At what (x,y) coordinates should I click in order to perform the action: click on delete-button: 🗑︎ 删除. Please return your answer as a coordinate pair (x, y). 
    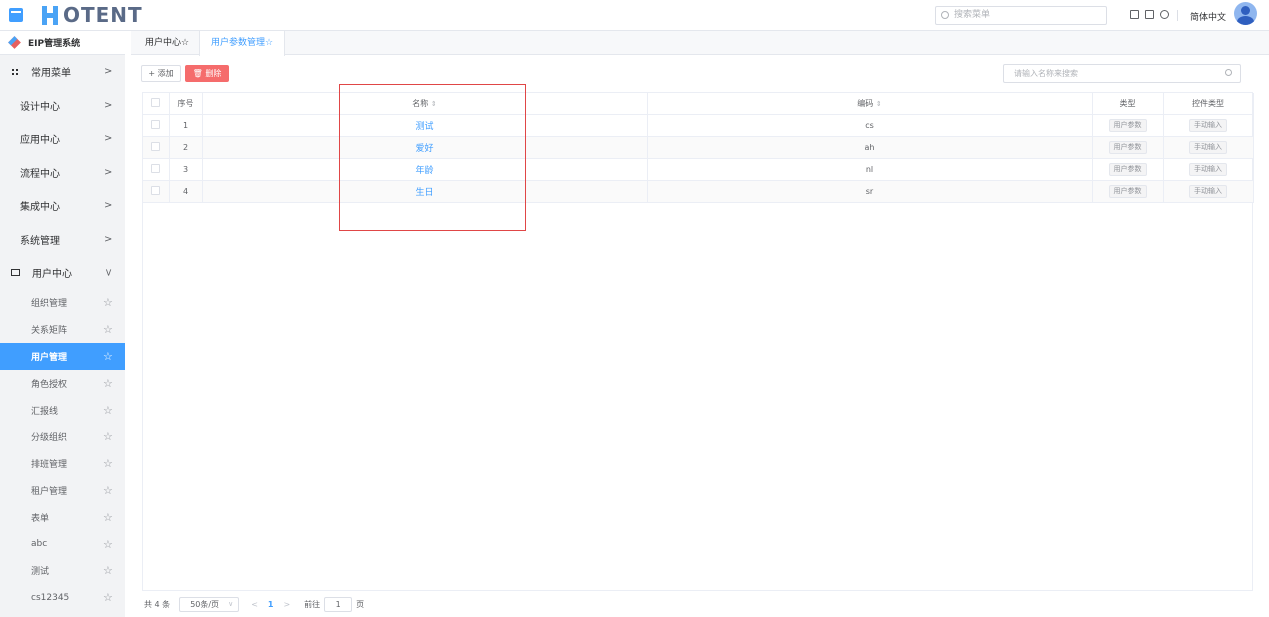
    Looking at the image, I should click on (207, 73).